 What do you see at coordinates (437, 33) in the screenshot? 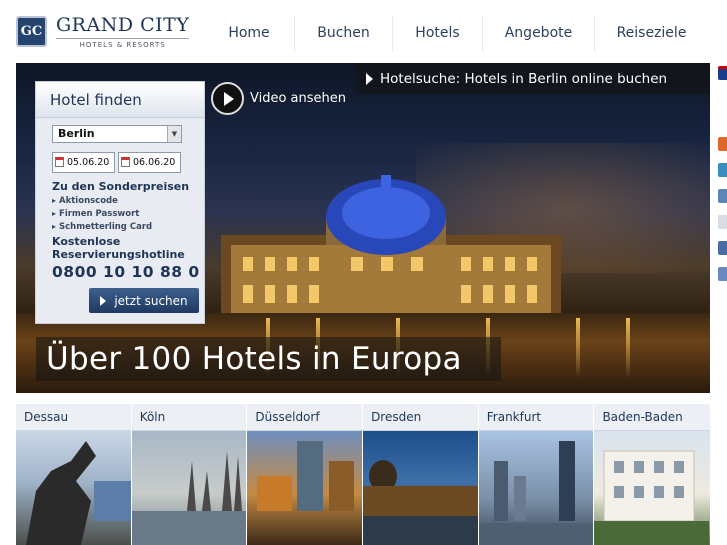
I see `nav-hotels: Hotels` at bounding box center [437, 33].